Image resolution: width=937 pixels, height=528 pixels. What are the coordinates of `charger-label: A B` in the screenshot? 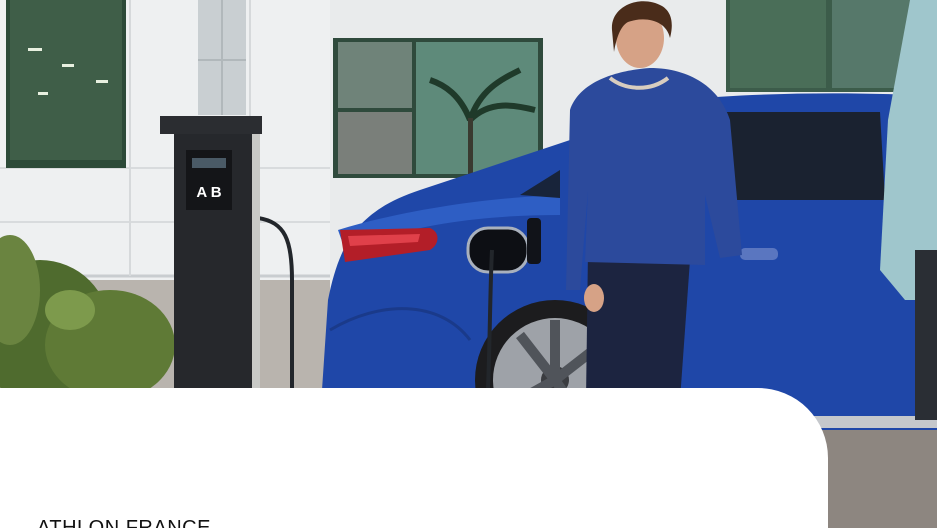 It's located at (208, 192).